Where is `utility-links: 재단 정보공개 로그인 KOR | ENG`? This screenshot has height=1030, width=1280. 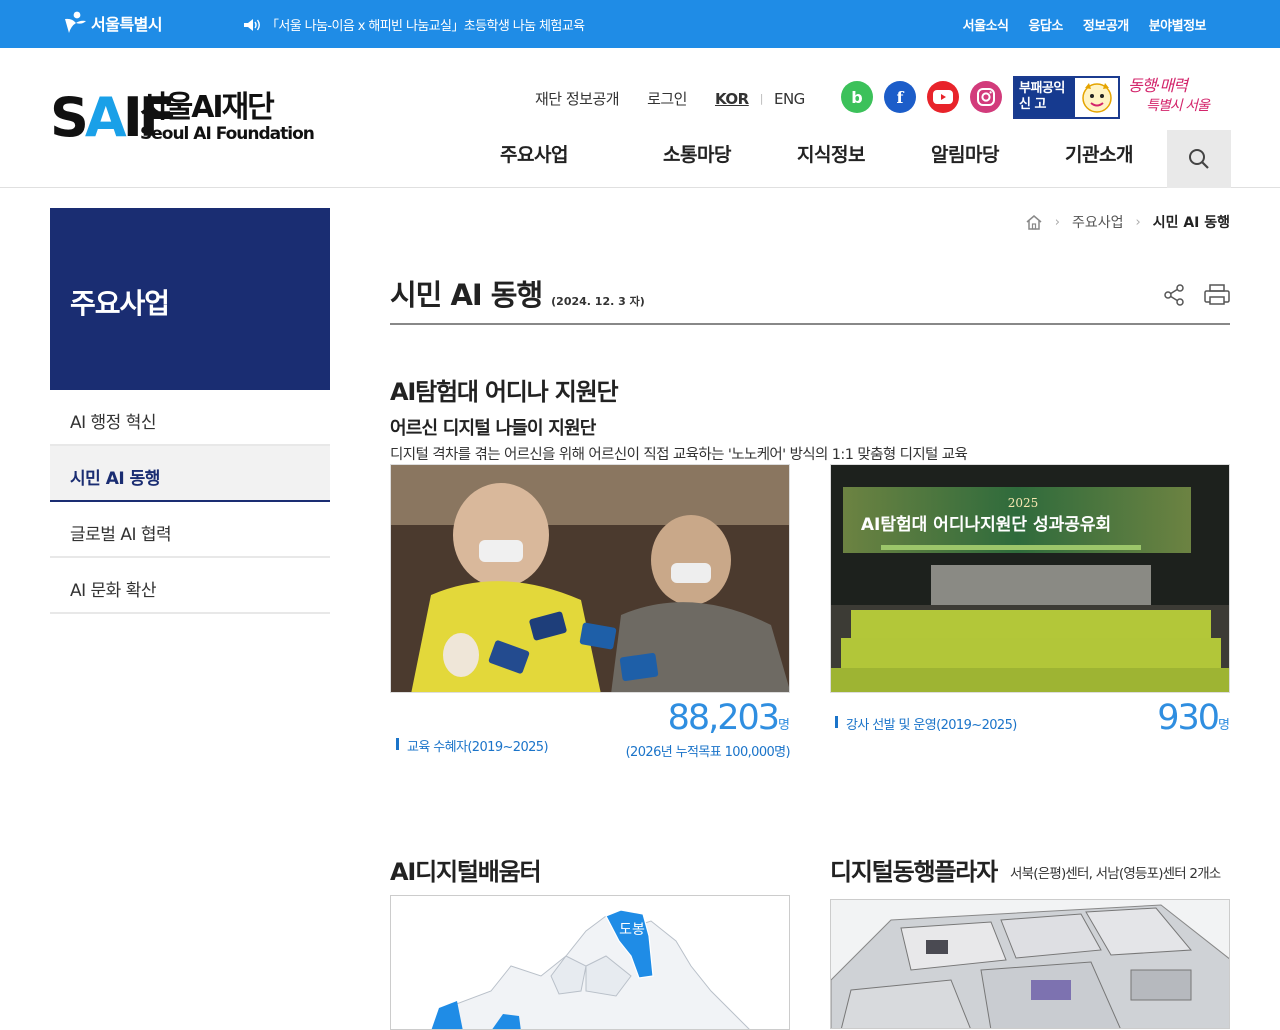
utility-links: 재단 정보공개 로그인 KOR | ENG is located at coordinates (680, 98).